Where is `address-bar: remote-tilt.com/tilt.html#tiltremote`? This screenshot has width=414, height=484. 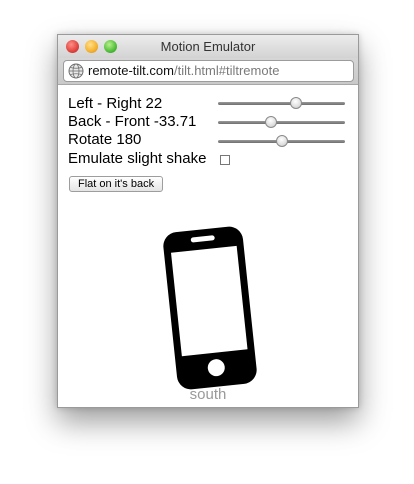 address-bar: remote-tilt.com/tilt.html#tiltremote is located at coordinates (208, 71).